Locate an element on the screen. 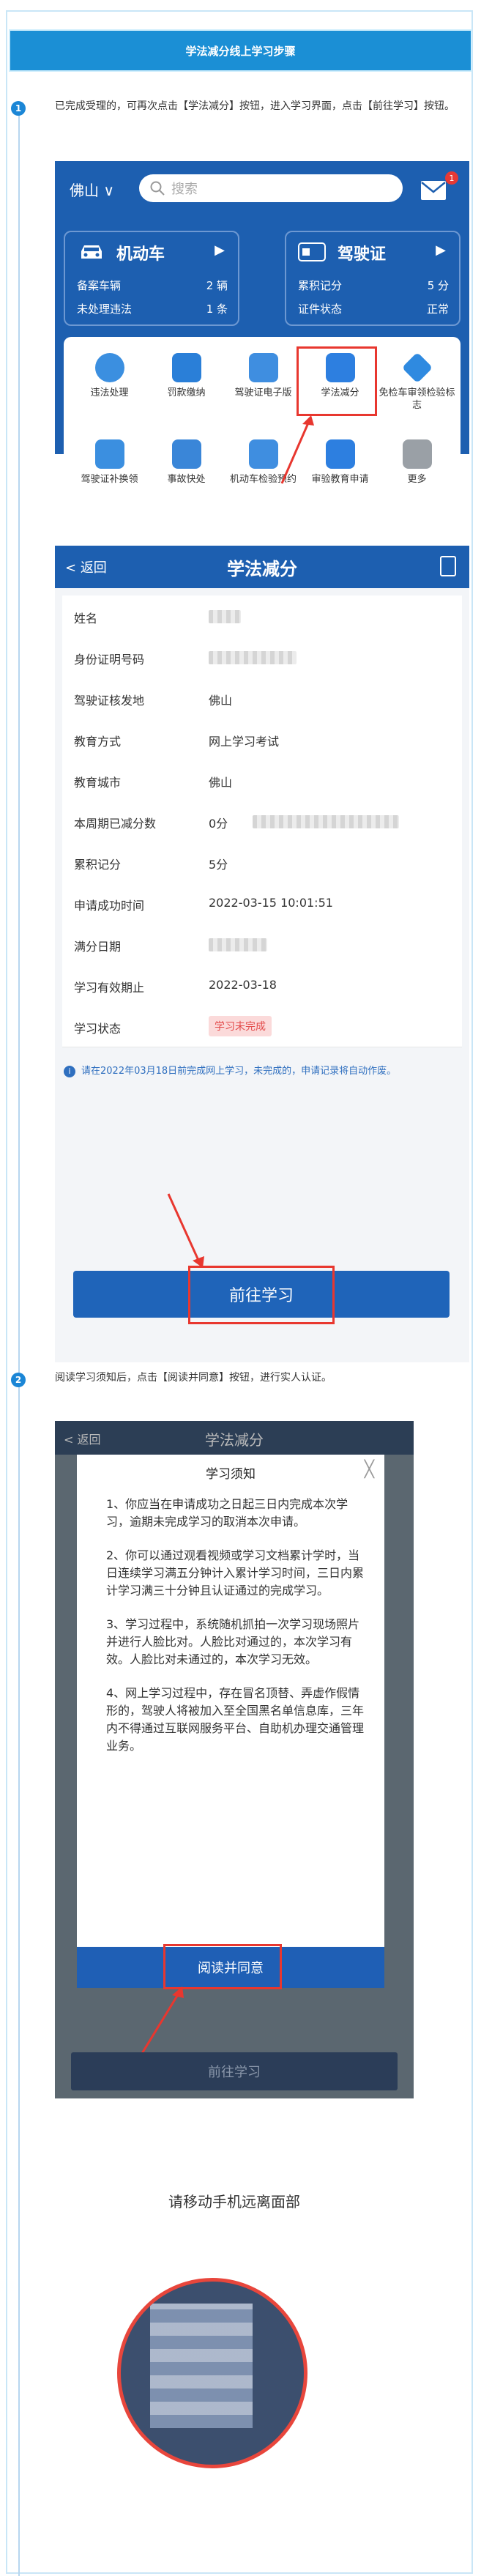 The width and height of the screenshot is (481, 2576). deadline-notice: i 请在2022年03月18日前完成网上学习，未完成的，申请记录将自动作废。 is located at coordinates (258, 1071).